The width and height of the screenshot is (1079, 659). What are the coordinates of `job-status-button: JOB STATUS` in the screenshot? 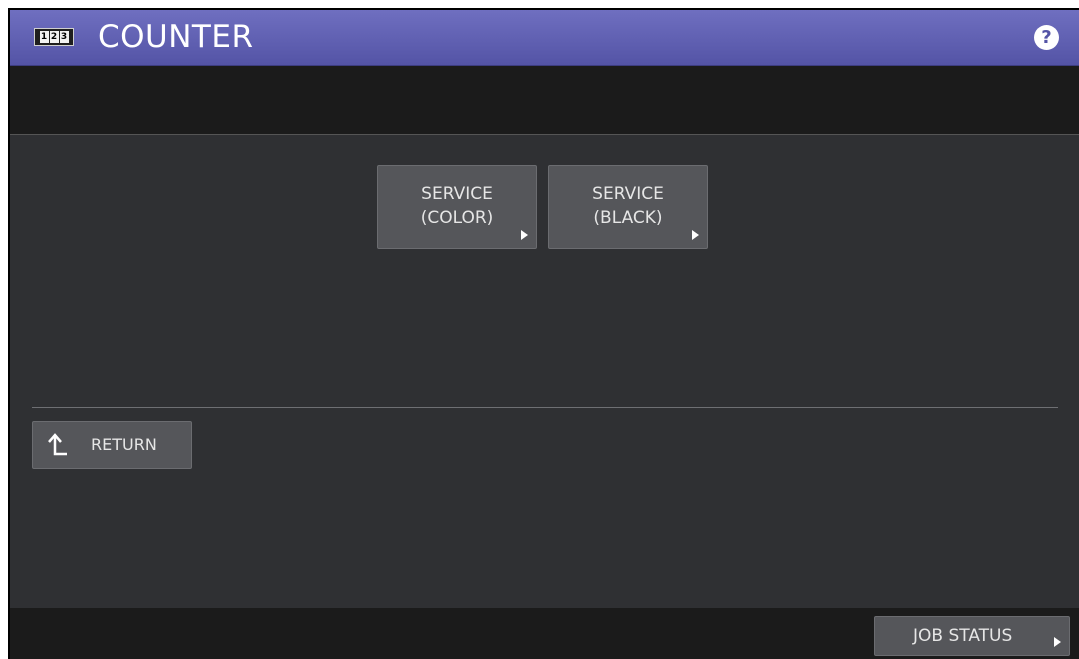 It's located at (972, 636).